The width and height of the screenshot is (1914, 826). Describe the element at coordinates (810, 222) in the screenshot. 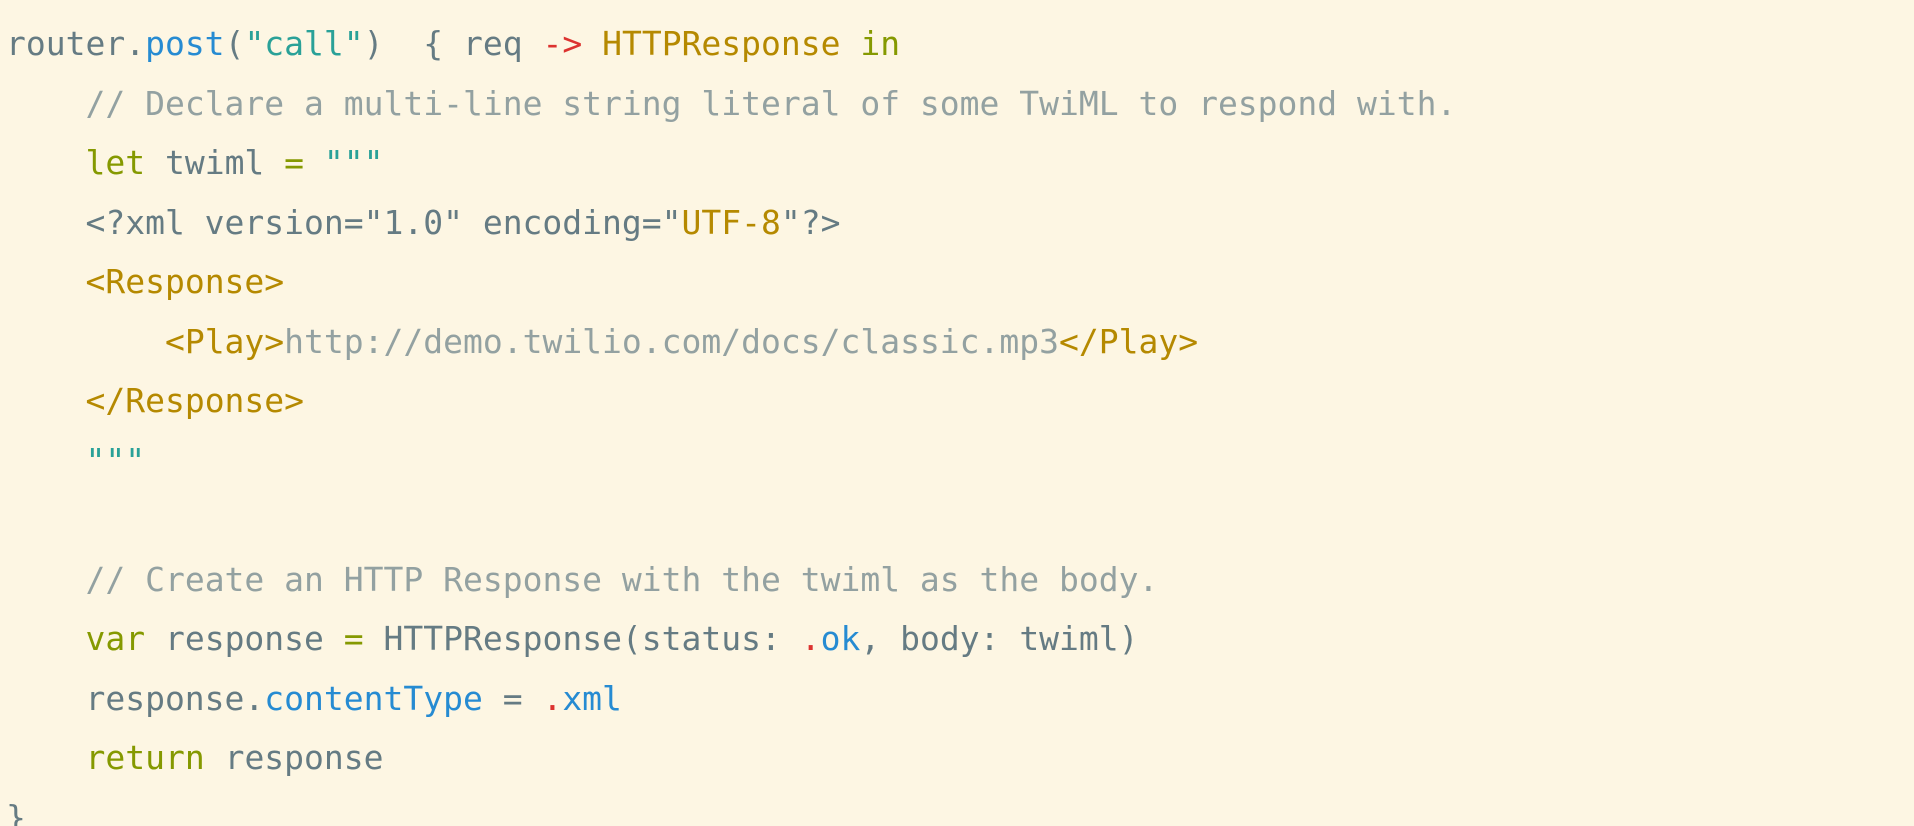

I see `code-token-plain: "?>` at that location.